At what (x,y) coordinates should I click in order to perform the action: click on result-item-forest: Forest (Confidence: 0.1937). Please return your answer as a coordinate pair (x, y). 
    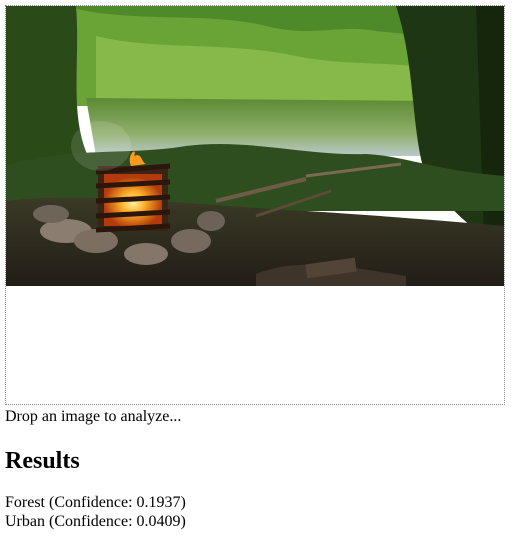
    Looking at the image, I should click on (95, 502).